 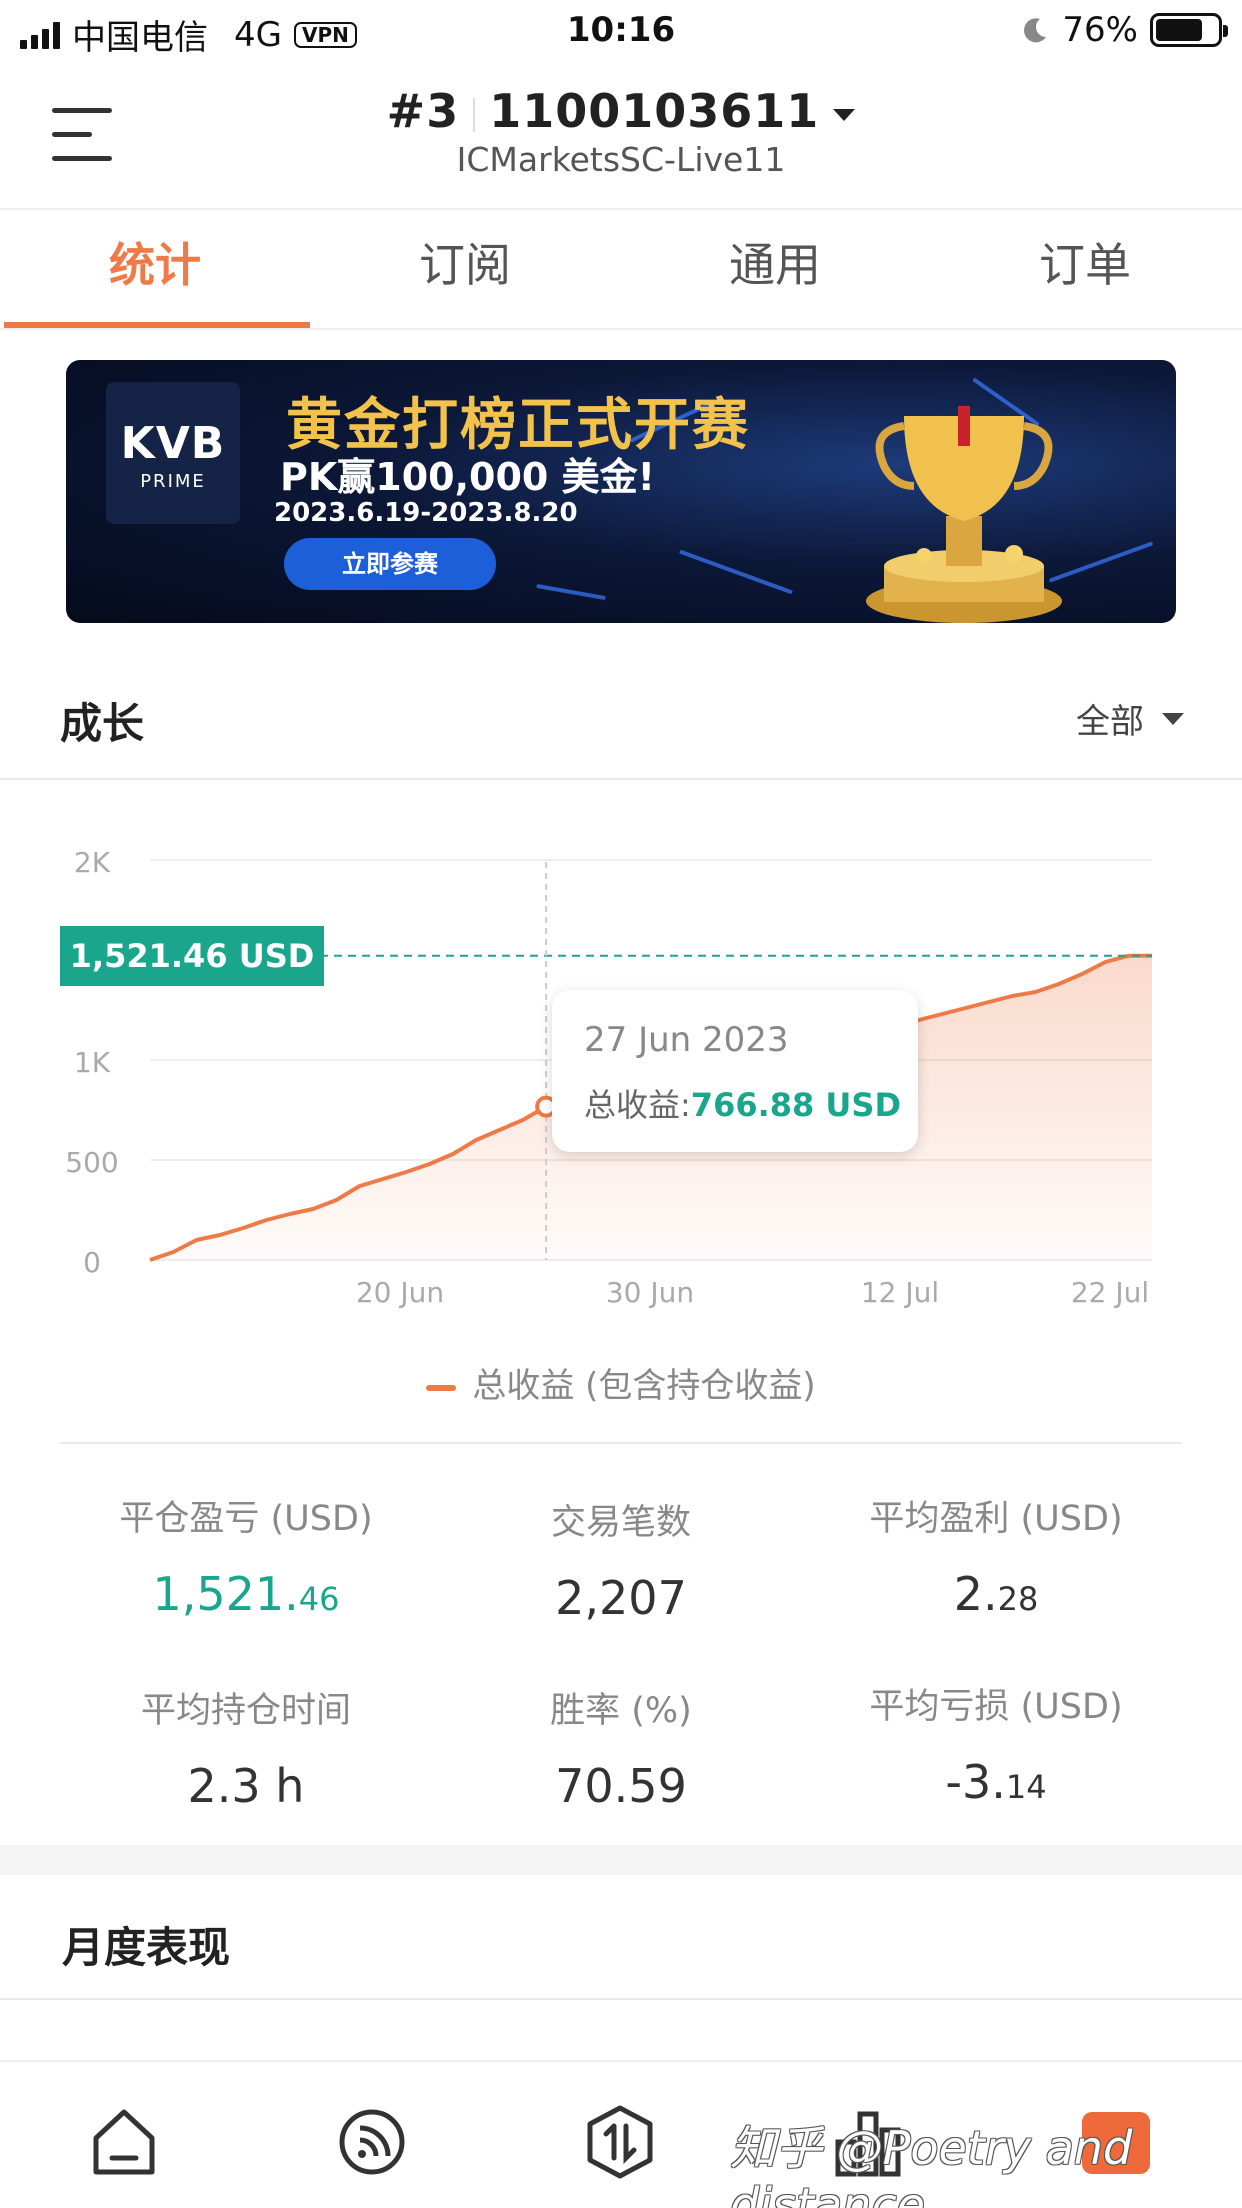 What do you see at coordinates (996, 1782) in the screenshot?
I see `stat-value: -3.14` at bounding box center [996, 1782].